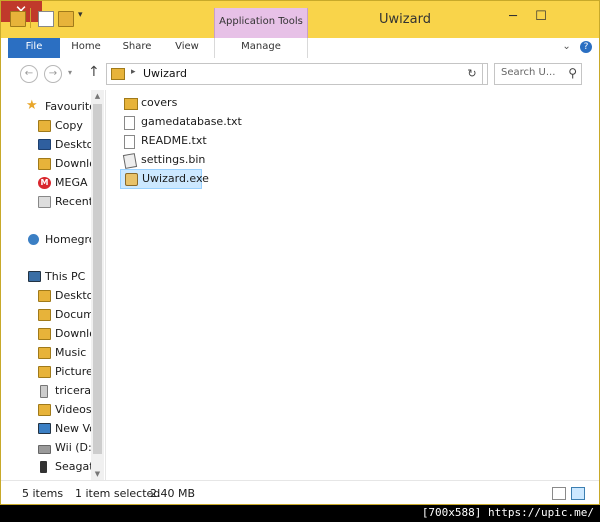 Image resolution: width=600 pixels, height=522 pixels. I want to click on minimize-button: ─, so click(513, 17).